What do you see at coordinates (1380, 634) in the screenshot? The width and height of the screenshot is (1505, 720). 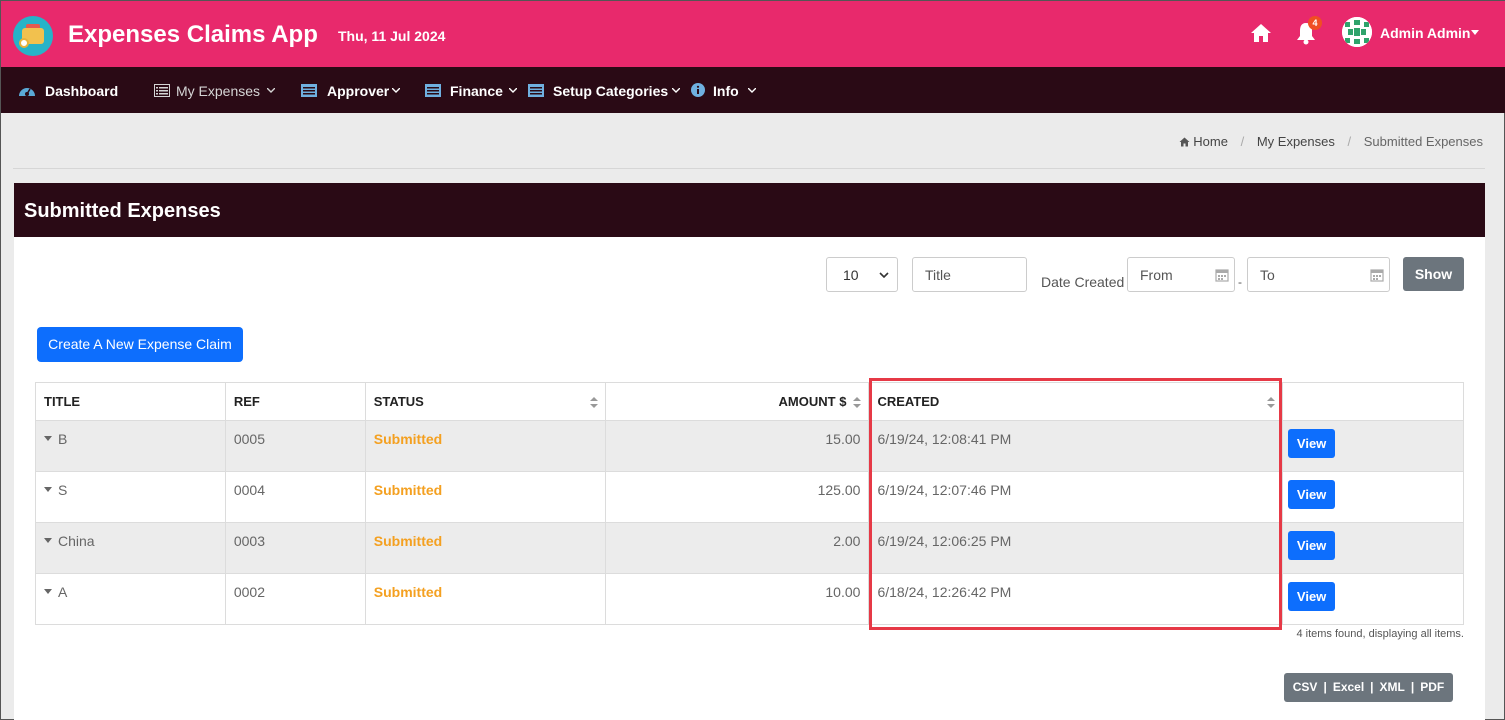 I see `table-summary: 4 items found, displaying all items.` at bounding box center [1380, 634].